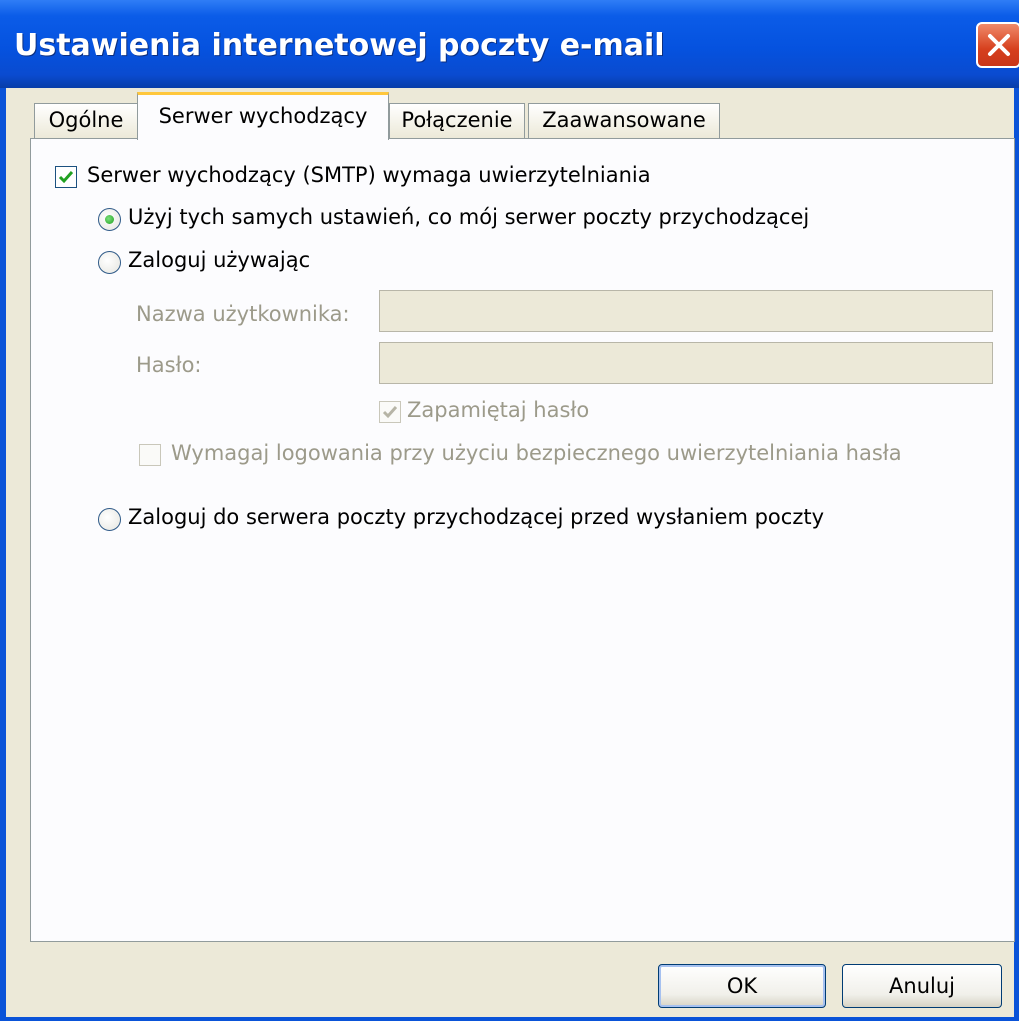  I want to click on window-title: Ustawienia internetowej poczty e-mail, so click(339, 45).